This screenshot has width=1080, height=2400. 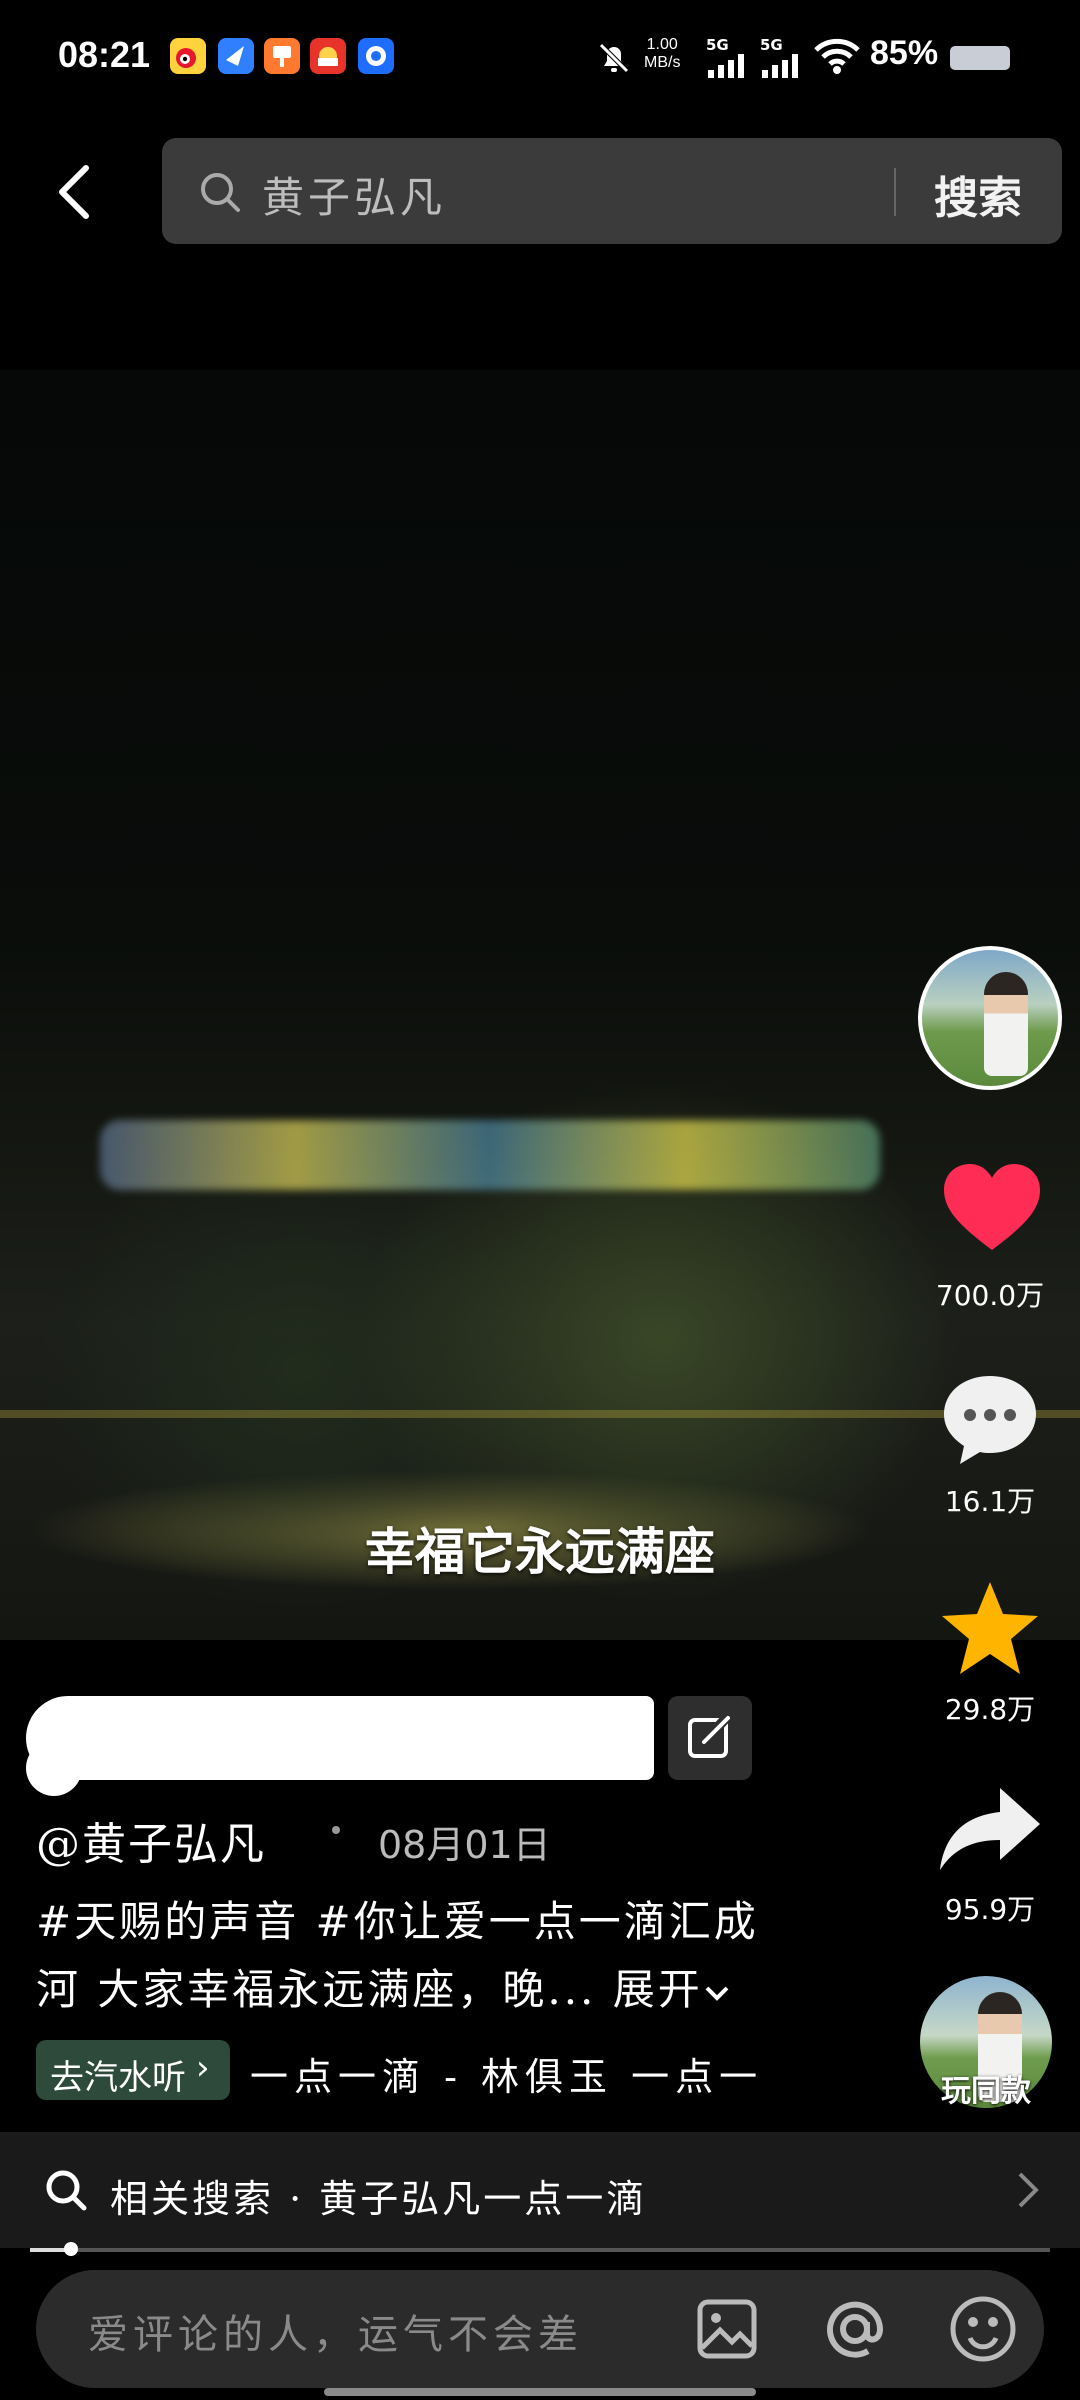 I want to click on search-bar: 黄子弘凡 搜索, so click(x=612, y=191).